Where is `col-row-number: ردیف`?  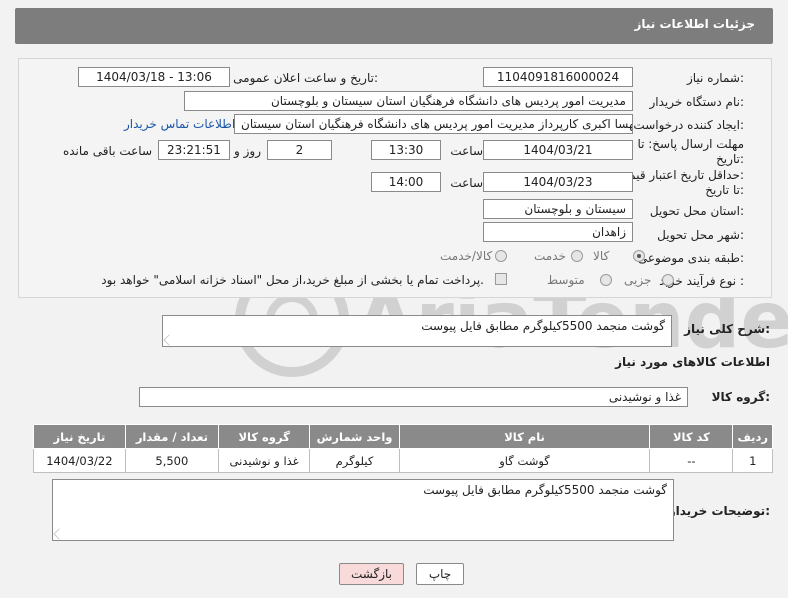 col-row-number: ردیف is located at coordinates (752, 436).